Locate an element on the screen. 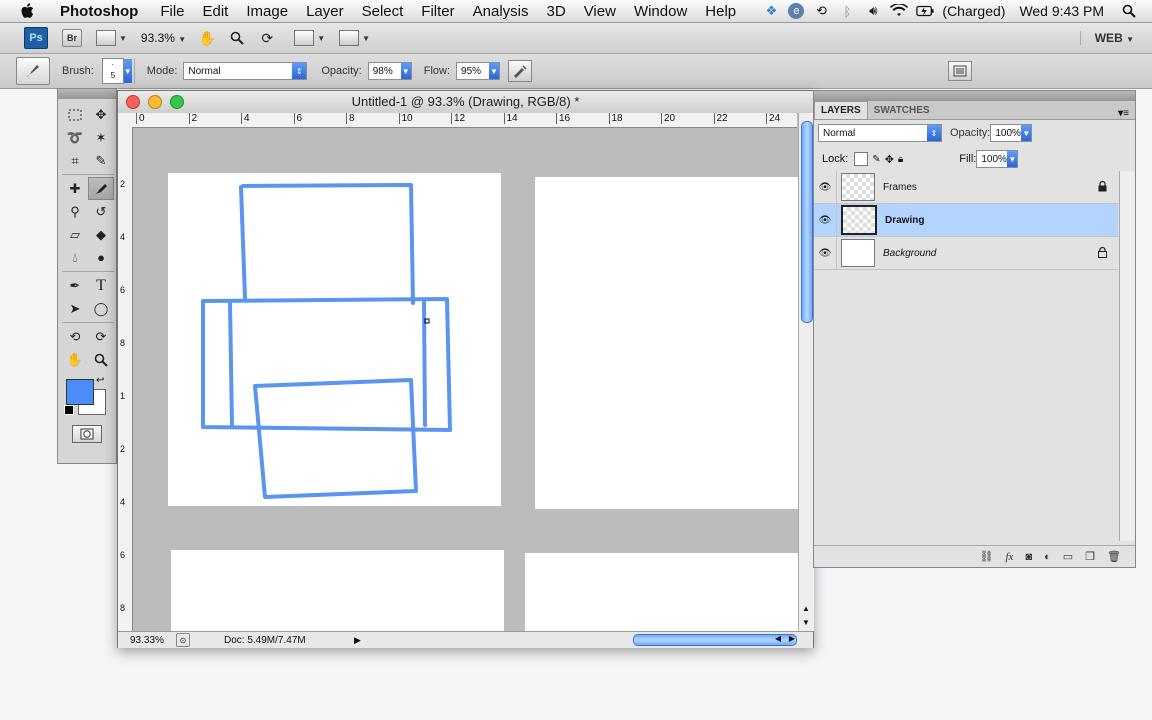 Image resolution: width=1152 pixels, height=720 pixels. status-info-icon: ⊙ is located at coordinates (183, 640).